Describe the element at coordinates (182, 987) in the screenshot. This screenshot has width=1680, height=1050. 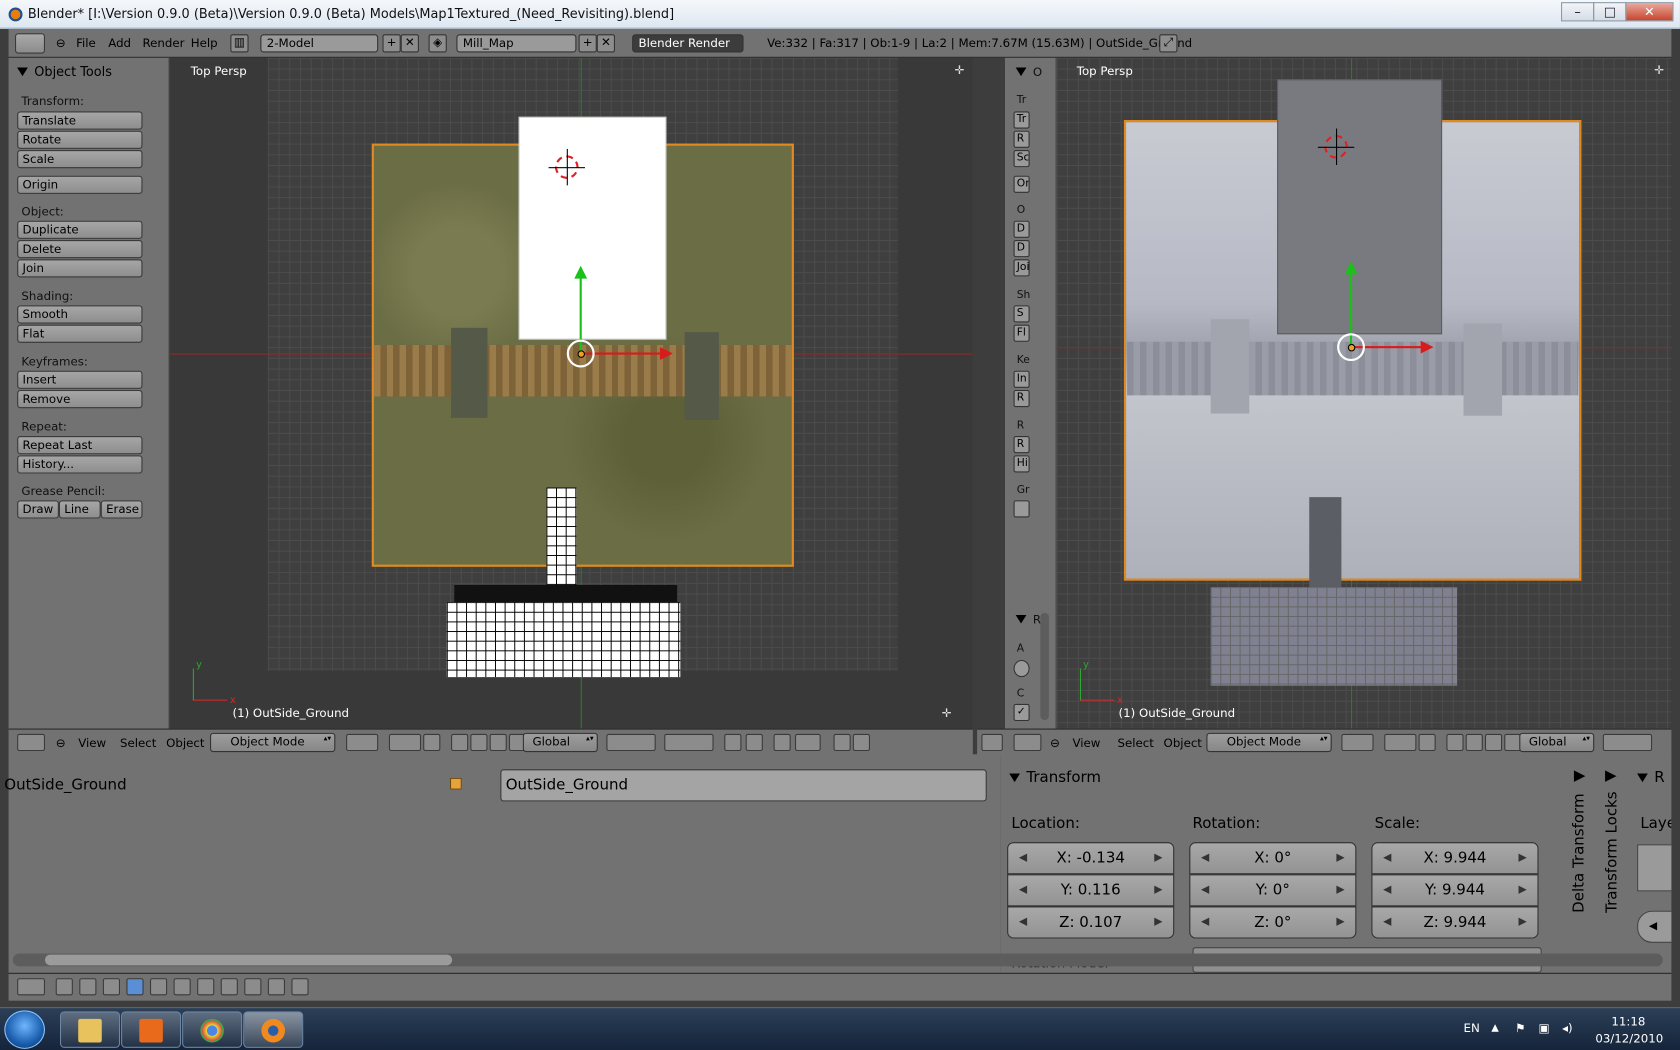
I see `modifiers-context-icon` at that location.